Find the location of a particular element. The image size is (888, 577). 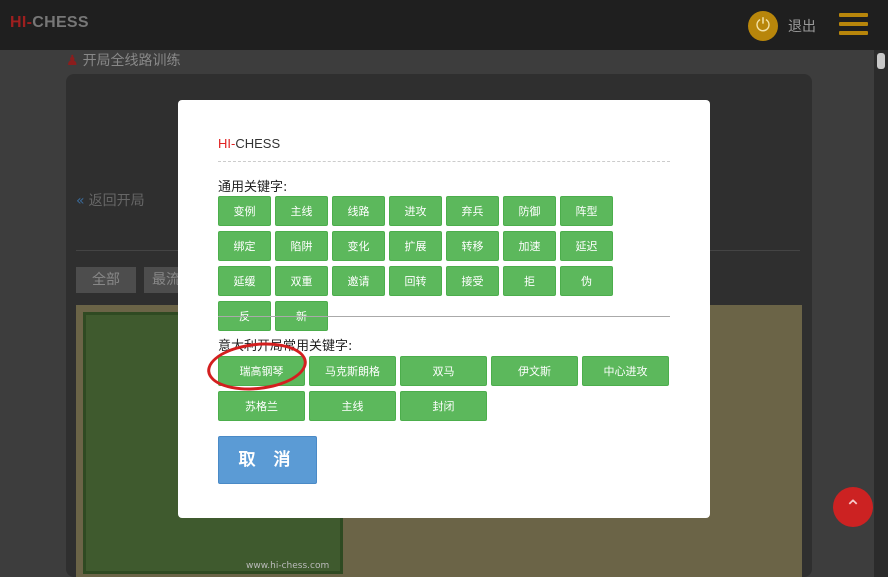

keyword-button: 中心进攻 is located at coordinates (625, 371).